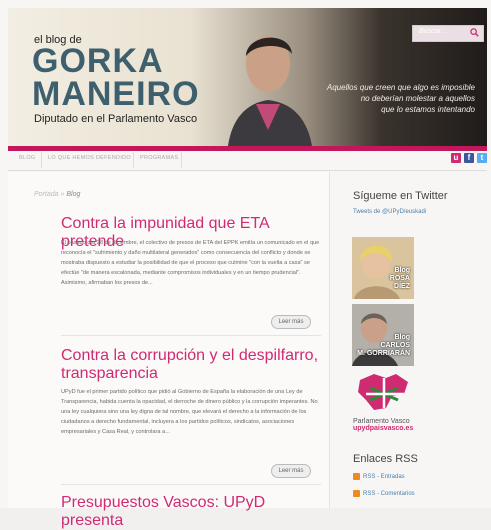 The height and width of the screenshot is (530, 491). Describe the element at coordinates (381, 421) in the screenshot. I see `parlamento-vasco-label: Parlamento Vasco` at that location.